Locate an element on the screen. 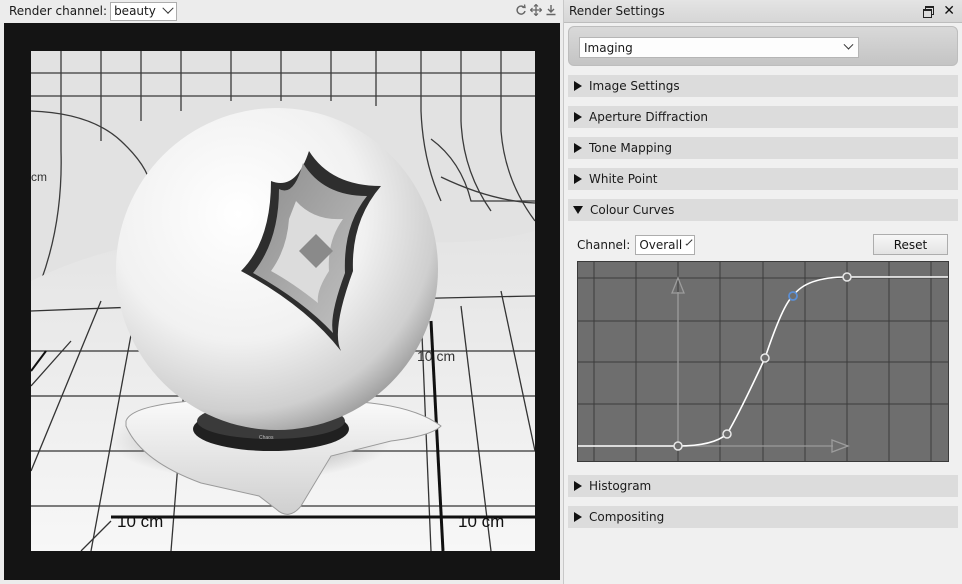  reset-button: Reset is located at coordinates (910, 244).